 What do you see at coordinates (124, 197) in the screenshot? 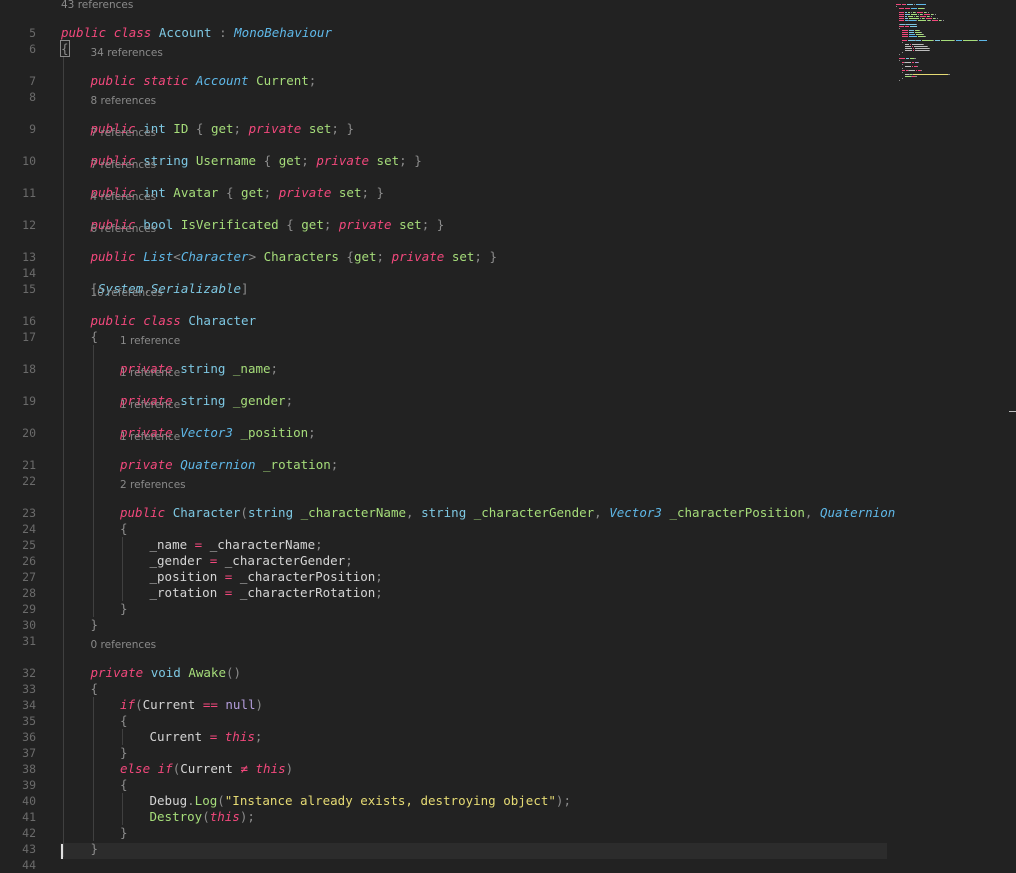
I see `codelens-reference-count: 4 references` at bounding box center [124, 197].